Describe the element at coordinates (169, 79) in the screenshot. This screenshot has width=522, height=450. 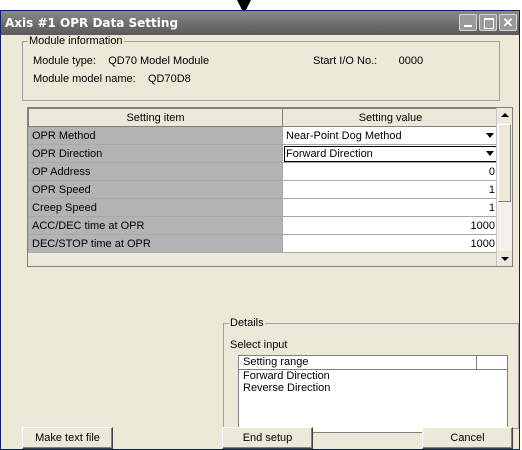
I see `module-model-value: QD70D8` at that location.